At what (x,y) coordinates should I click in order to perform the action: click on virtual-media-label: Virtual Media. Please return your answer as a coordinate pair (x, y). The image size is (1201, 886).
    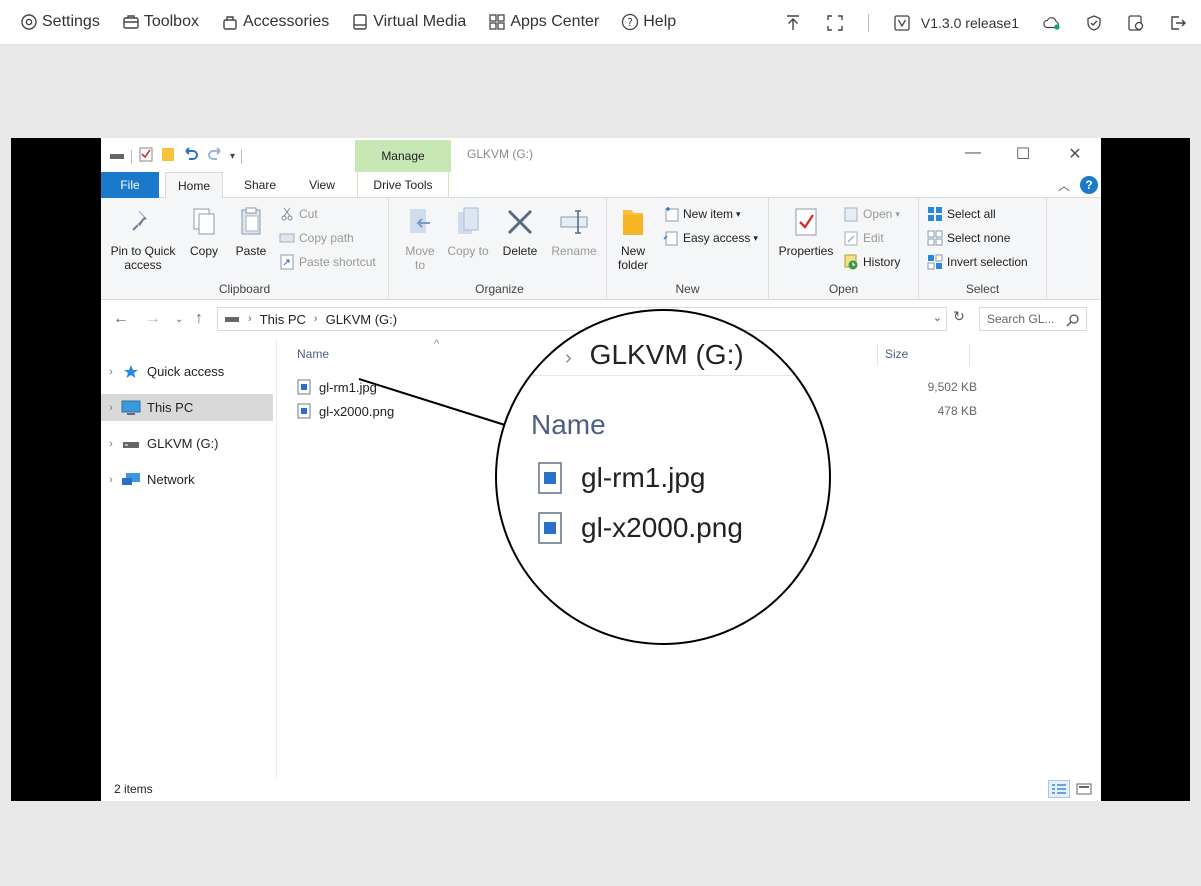
    Looking at the image, I should click on (420, 21).